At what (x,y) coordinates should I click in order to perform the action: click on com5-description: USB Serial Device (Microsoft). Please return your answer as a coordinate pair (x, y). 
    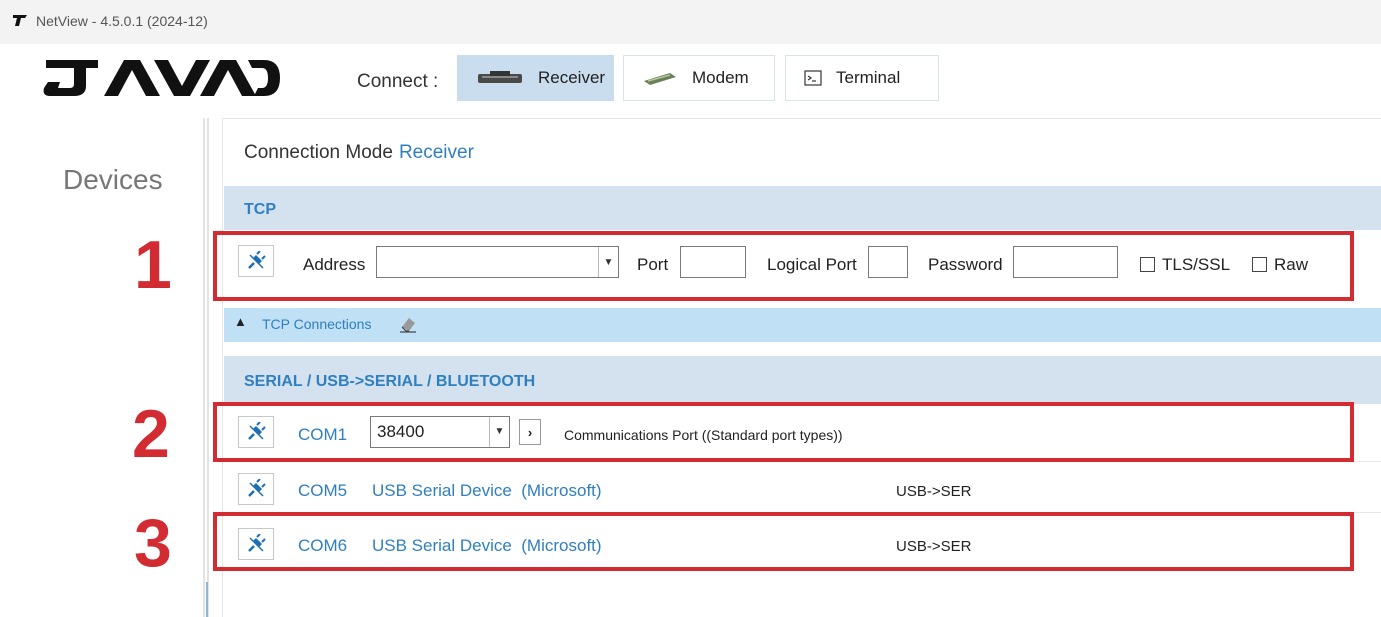
    Looking at the image, I should click on (487, 491).